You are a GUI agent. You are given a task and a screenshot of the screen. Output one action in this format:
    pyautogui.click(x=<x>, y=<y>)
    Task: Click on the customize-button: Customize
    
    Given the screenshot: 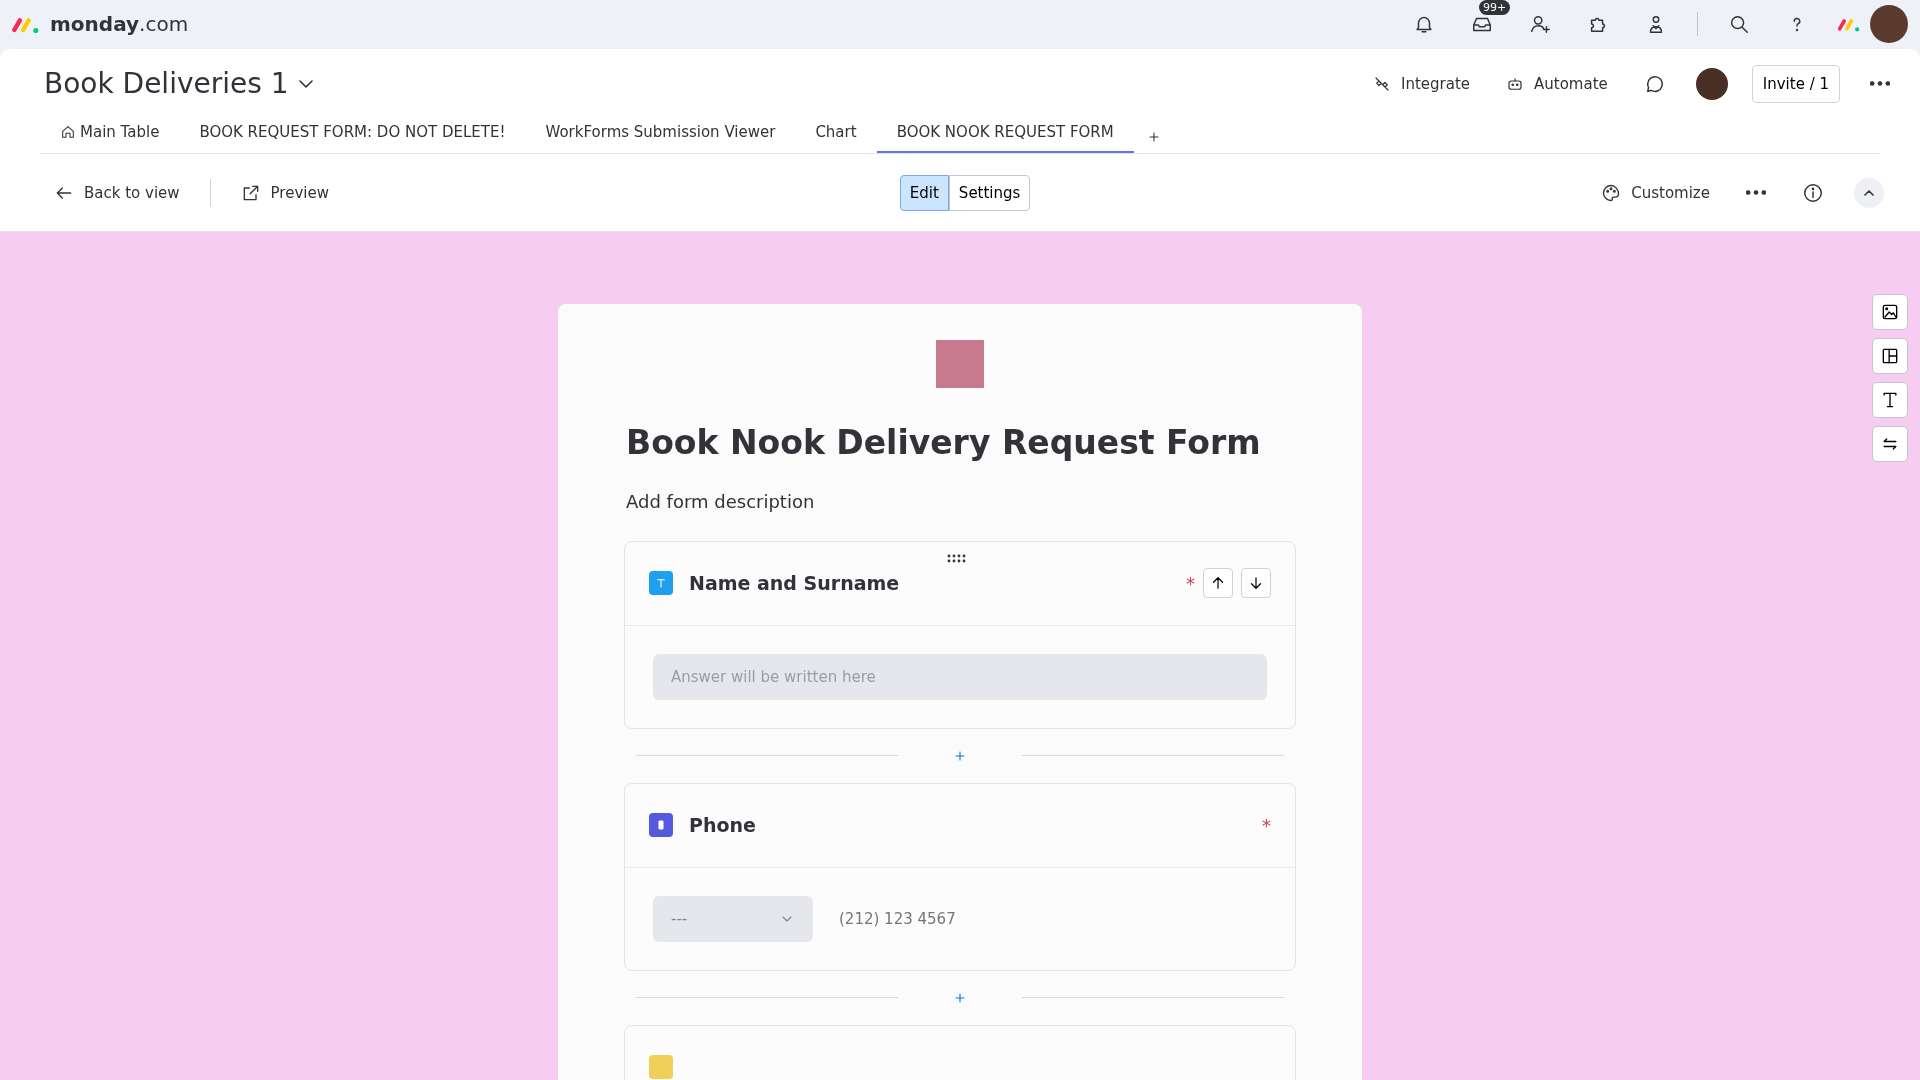 What is the action you would take?
    pyautogui.click(x=1655, y=192)
    